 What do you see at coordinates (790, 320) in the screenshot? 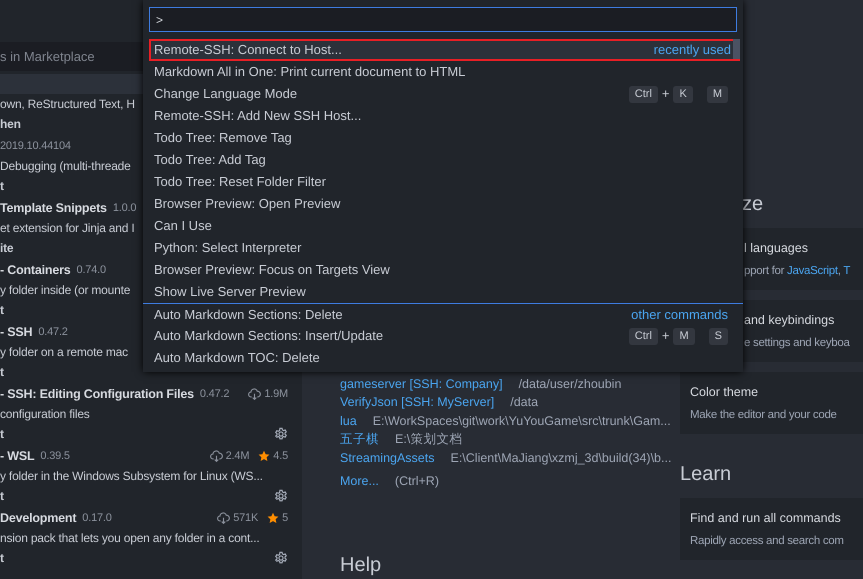
I see `card-title: and keybindings` at bounding box center [790, 320].